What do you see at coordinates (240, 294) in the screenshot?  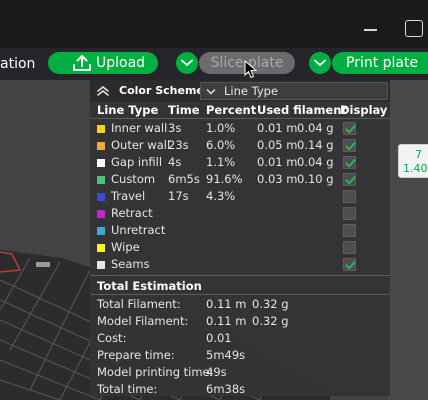 I see `total-separator` at bounding box center [240, 294].